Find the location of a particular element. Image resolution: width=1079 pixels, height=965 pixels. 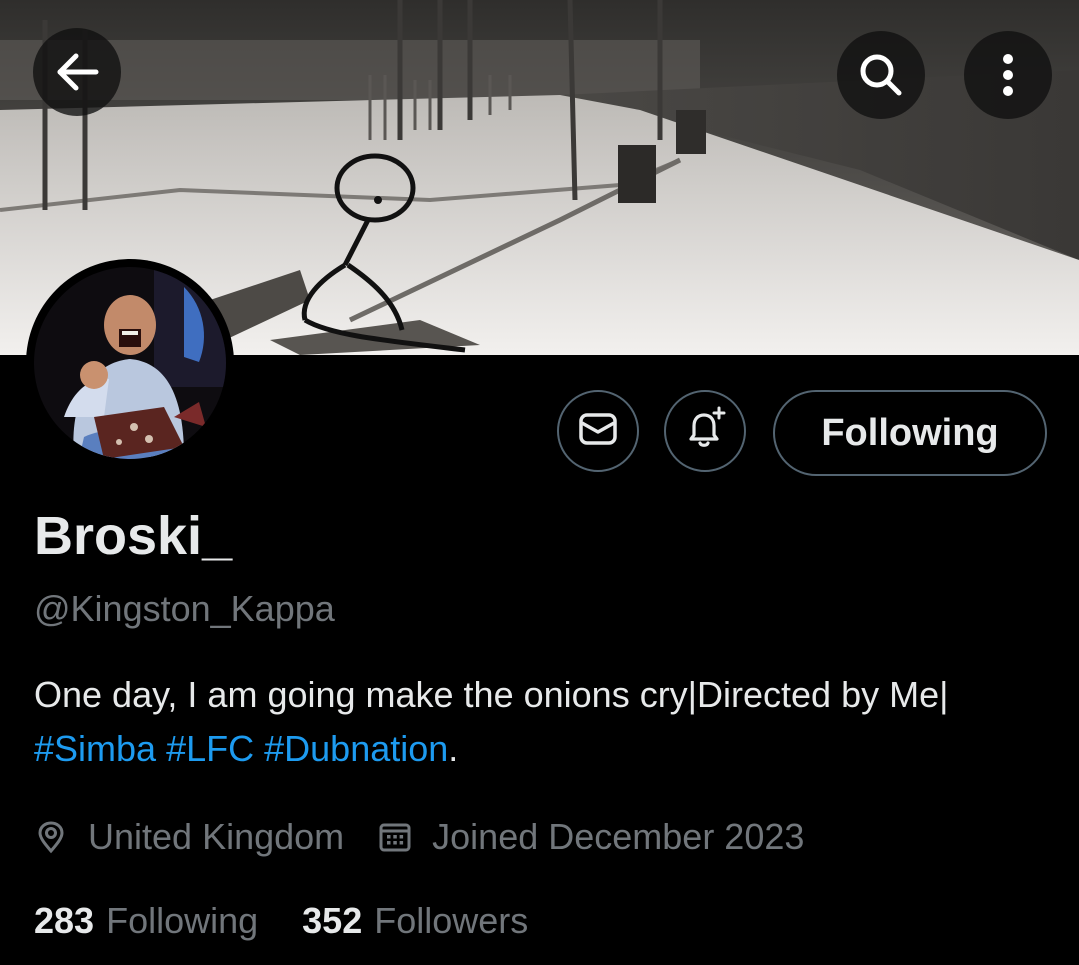

following-label: Following is located at coordinates (182, 920).